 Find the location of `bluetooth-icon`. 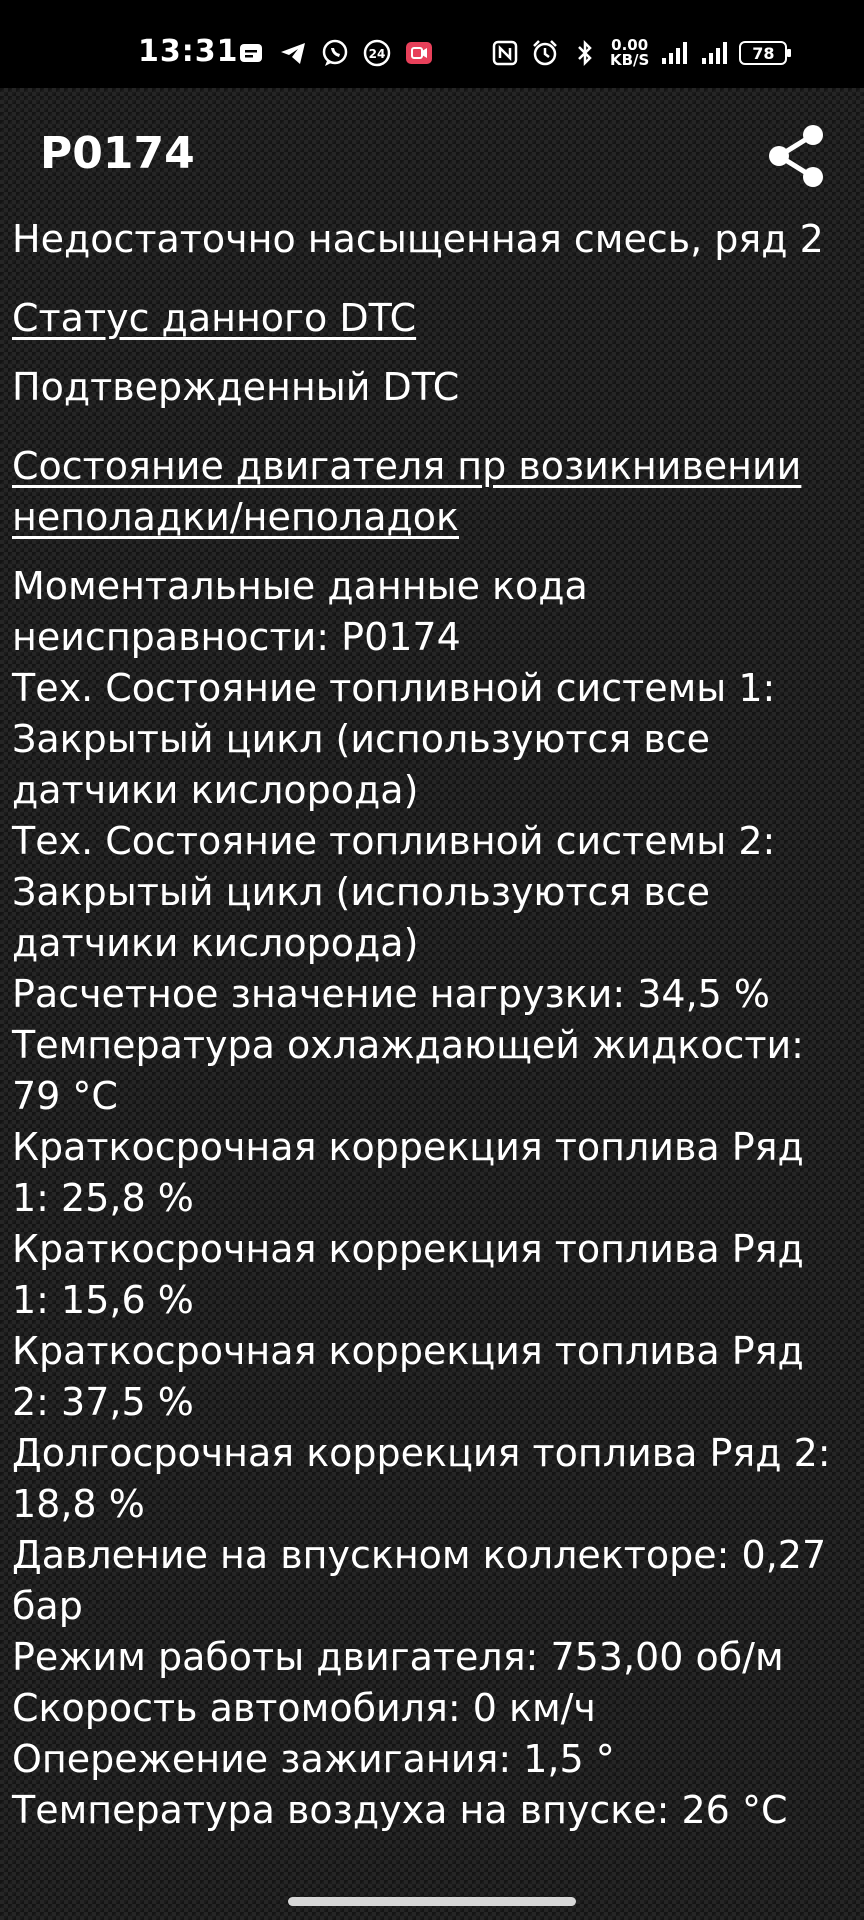

bluetooth-icon is located at coordinates (585, 53).